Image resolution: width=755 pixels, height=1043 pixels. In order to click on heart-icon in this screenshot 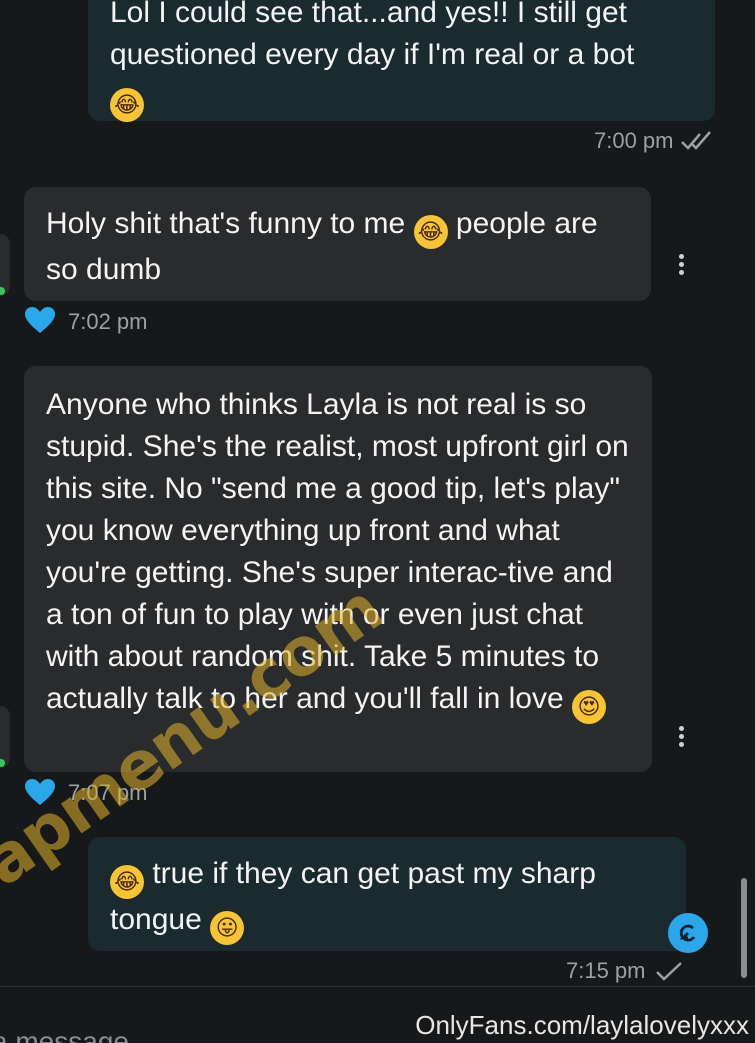, I will do `click(40, 320)`.